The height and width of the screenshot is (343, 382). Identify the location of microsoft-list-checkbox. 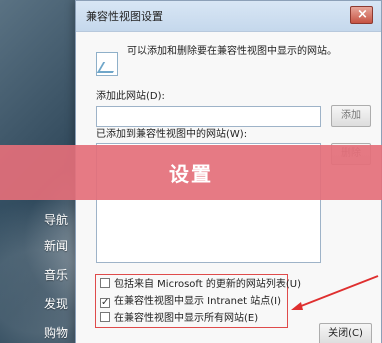
(105, 283).